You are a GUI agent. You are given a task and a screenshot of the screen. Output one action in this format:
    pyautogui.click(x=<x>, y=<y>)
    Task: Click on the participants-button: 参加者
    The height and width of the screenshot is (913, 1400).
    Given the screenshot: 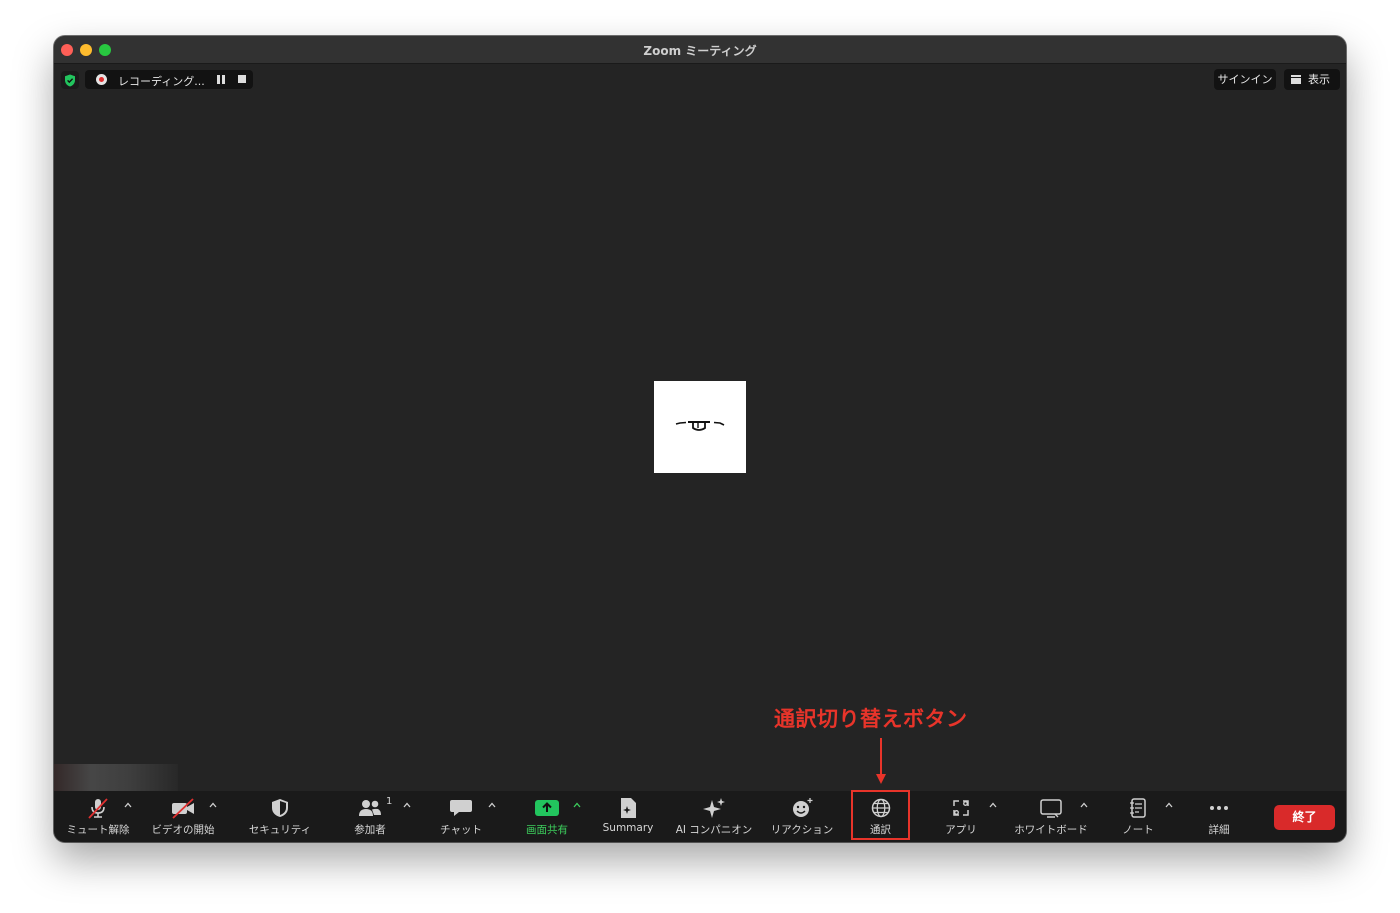 What is the action you would take?
    pyautogui.click(x=370, y=816)
    